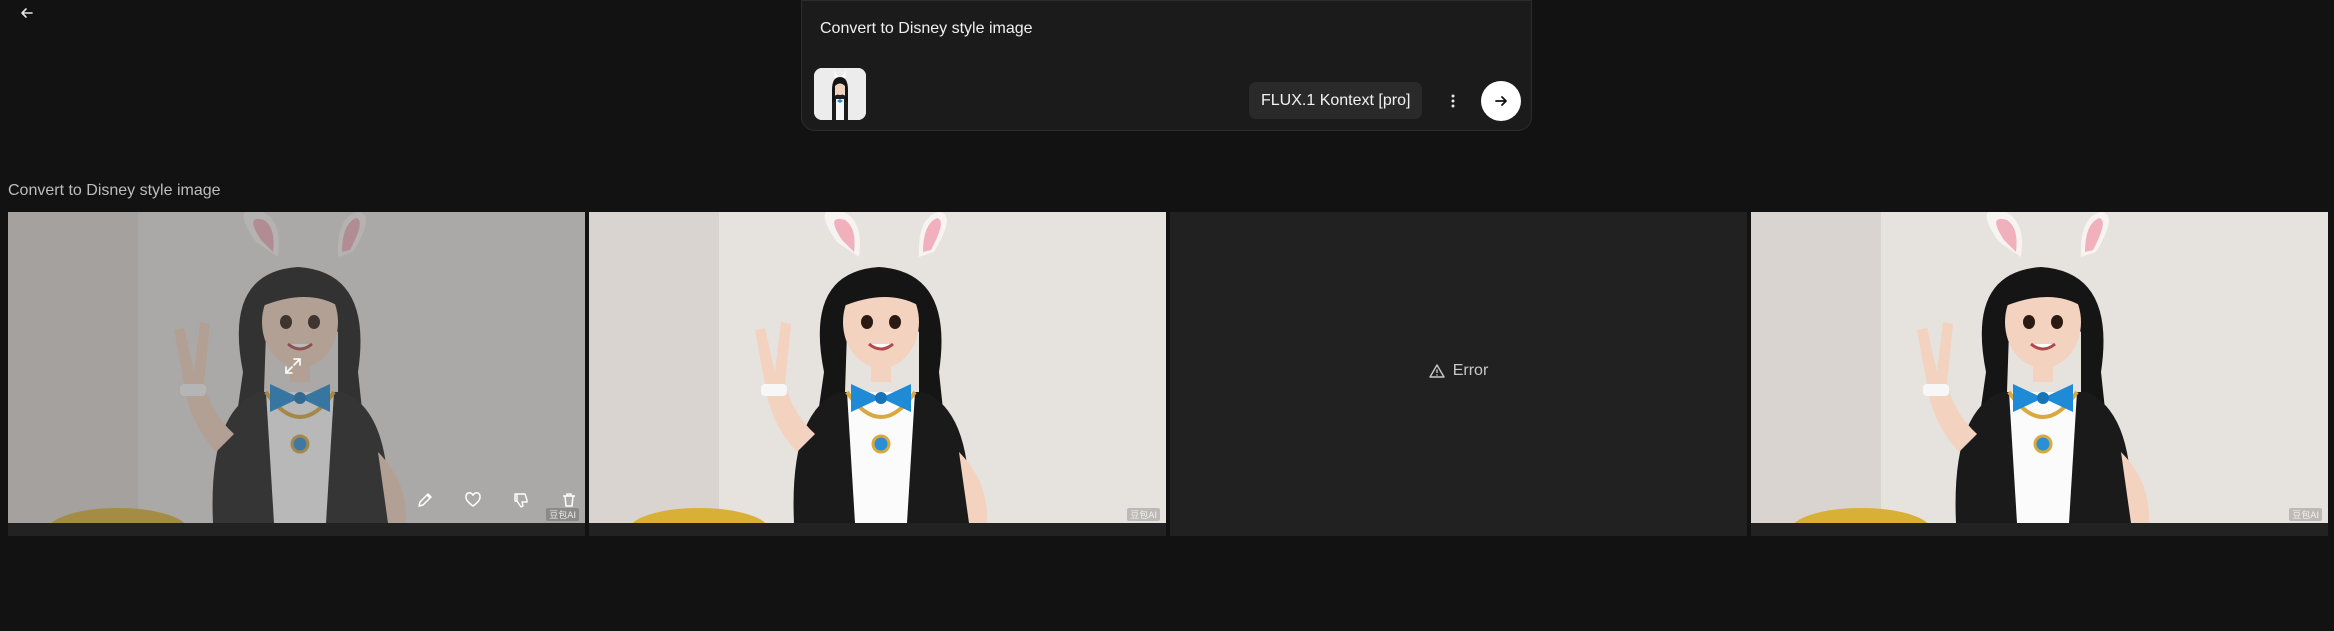  Describe the element at coordinates (569, 500) in the screenshot. I see `trash-icon` at that location.